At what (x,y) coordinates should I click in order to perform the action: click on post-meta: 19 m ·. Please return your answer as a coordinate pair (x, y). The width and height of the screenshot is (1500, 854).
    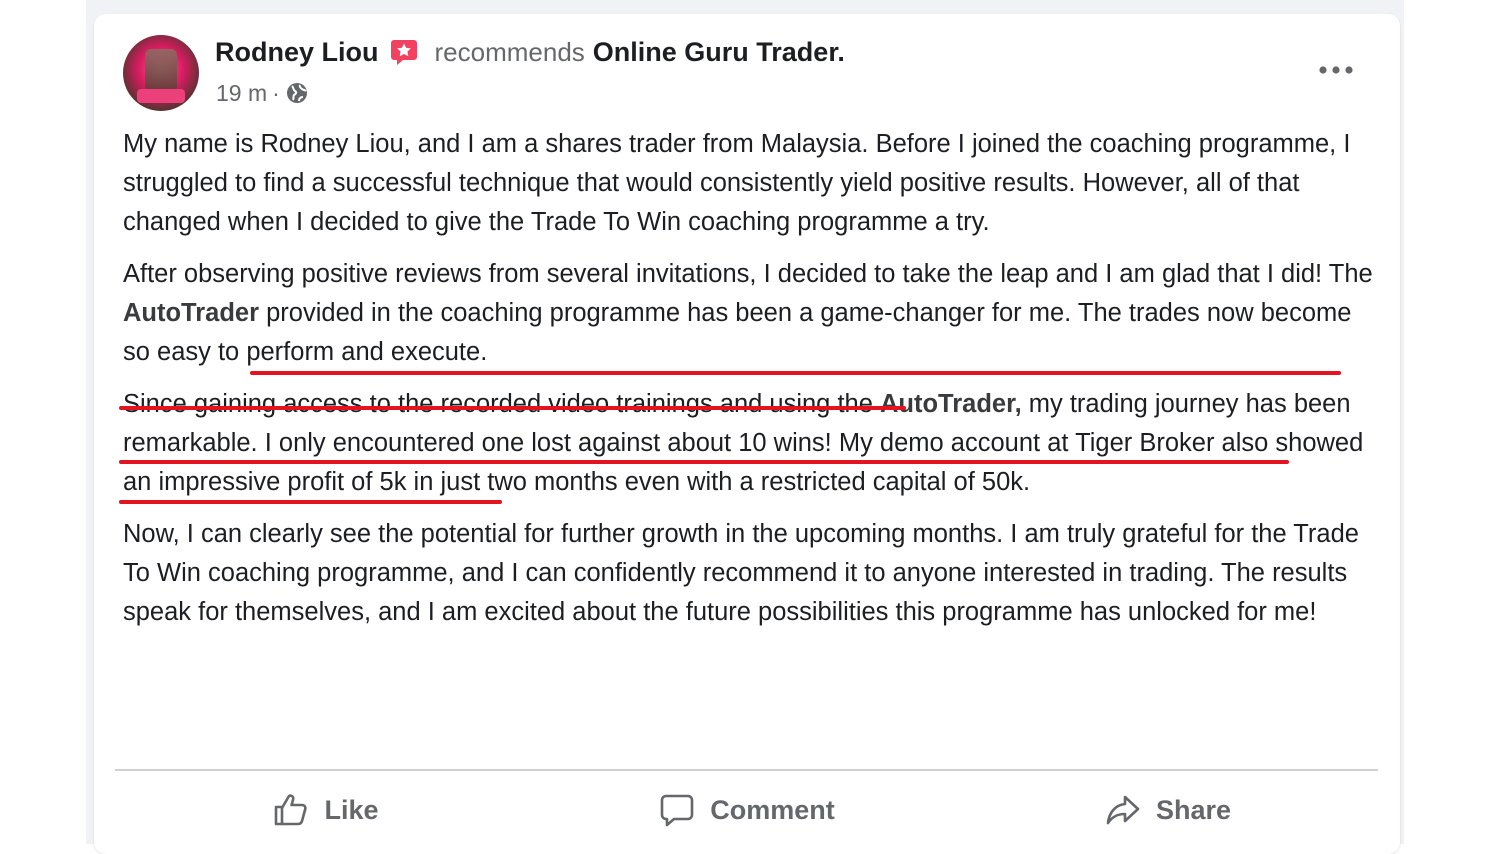
    Looking at the image, I should click on (262, 93).